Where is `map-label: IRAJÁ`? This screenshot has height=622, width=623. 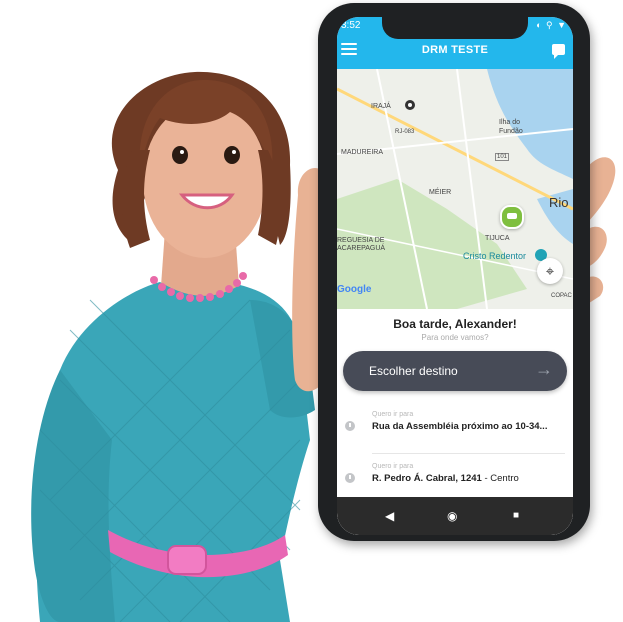 map-label: IRAJÁ is located at coordinates (381, 106).